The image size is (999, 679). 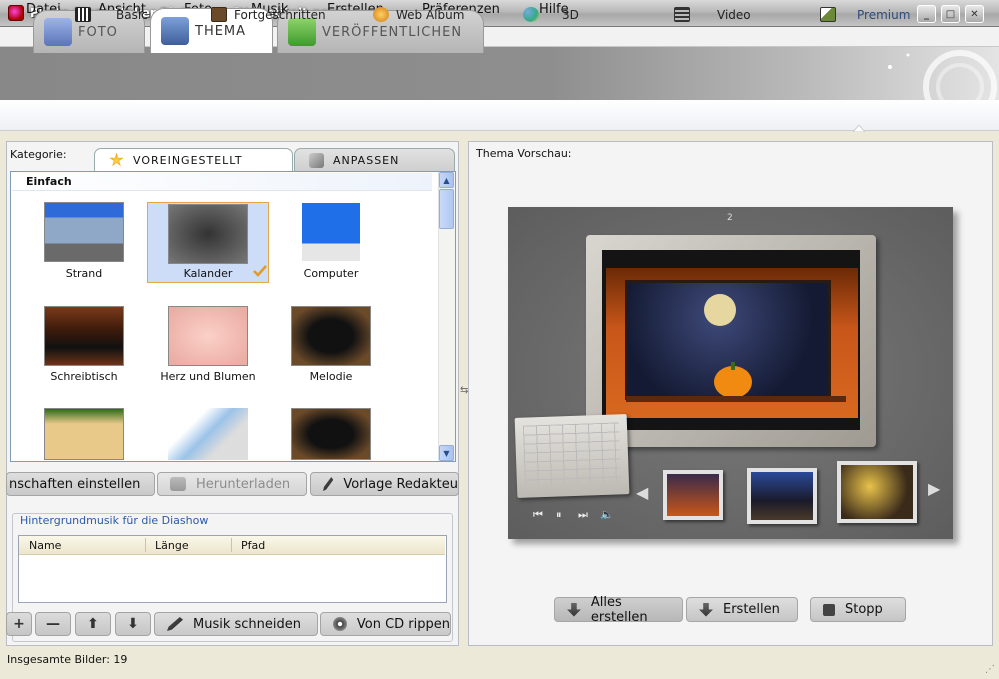 What do you see at coordinates (950, 14) in the screenshot?
I see `maximize-button: □` at bounding box center [950, 14].